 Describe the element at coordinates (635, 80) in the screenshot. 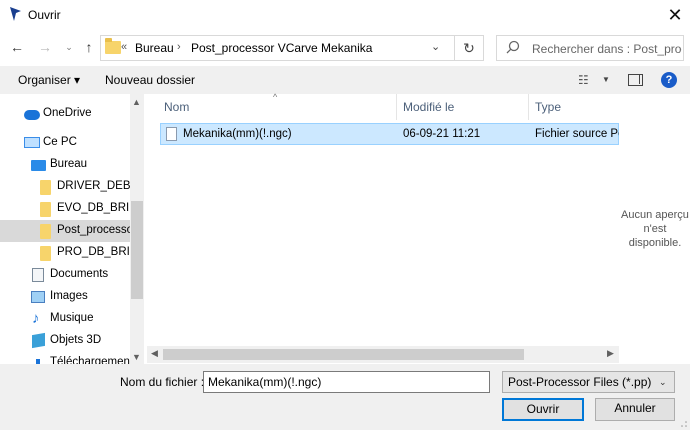

I see `preview-pane-icon` at that location.